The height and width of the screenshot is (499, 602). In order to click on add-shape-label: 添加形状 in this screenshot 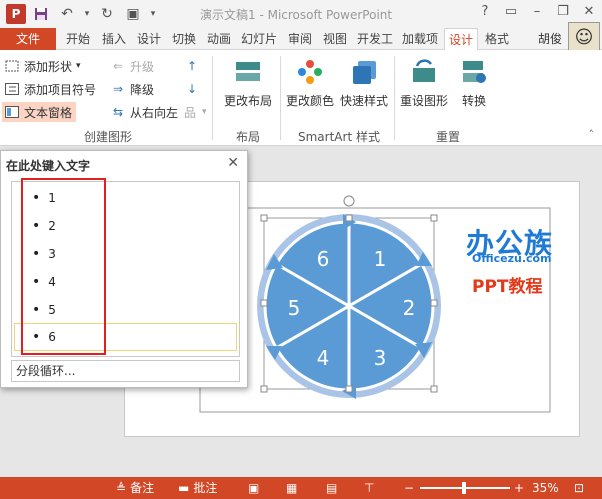, I will do `click(48, 66)`.